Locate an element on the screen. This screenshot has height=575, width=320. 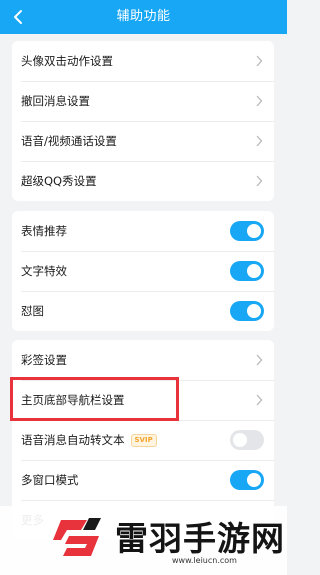
duitu-toggle is located at coordinates (247, 311).